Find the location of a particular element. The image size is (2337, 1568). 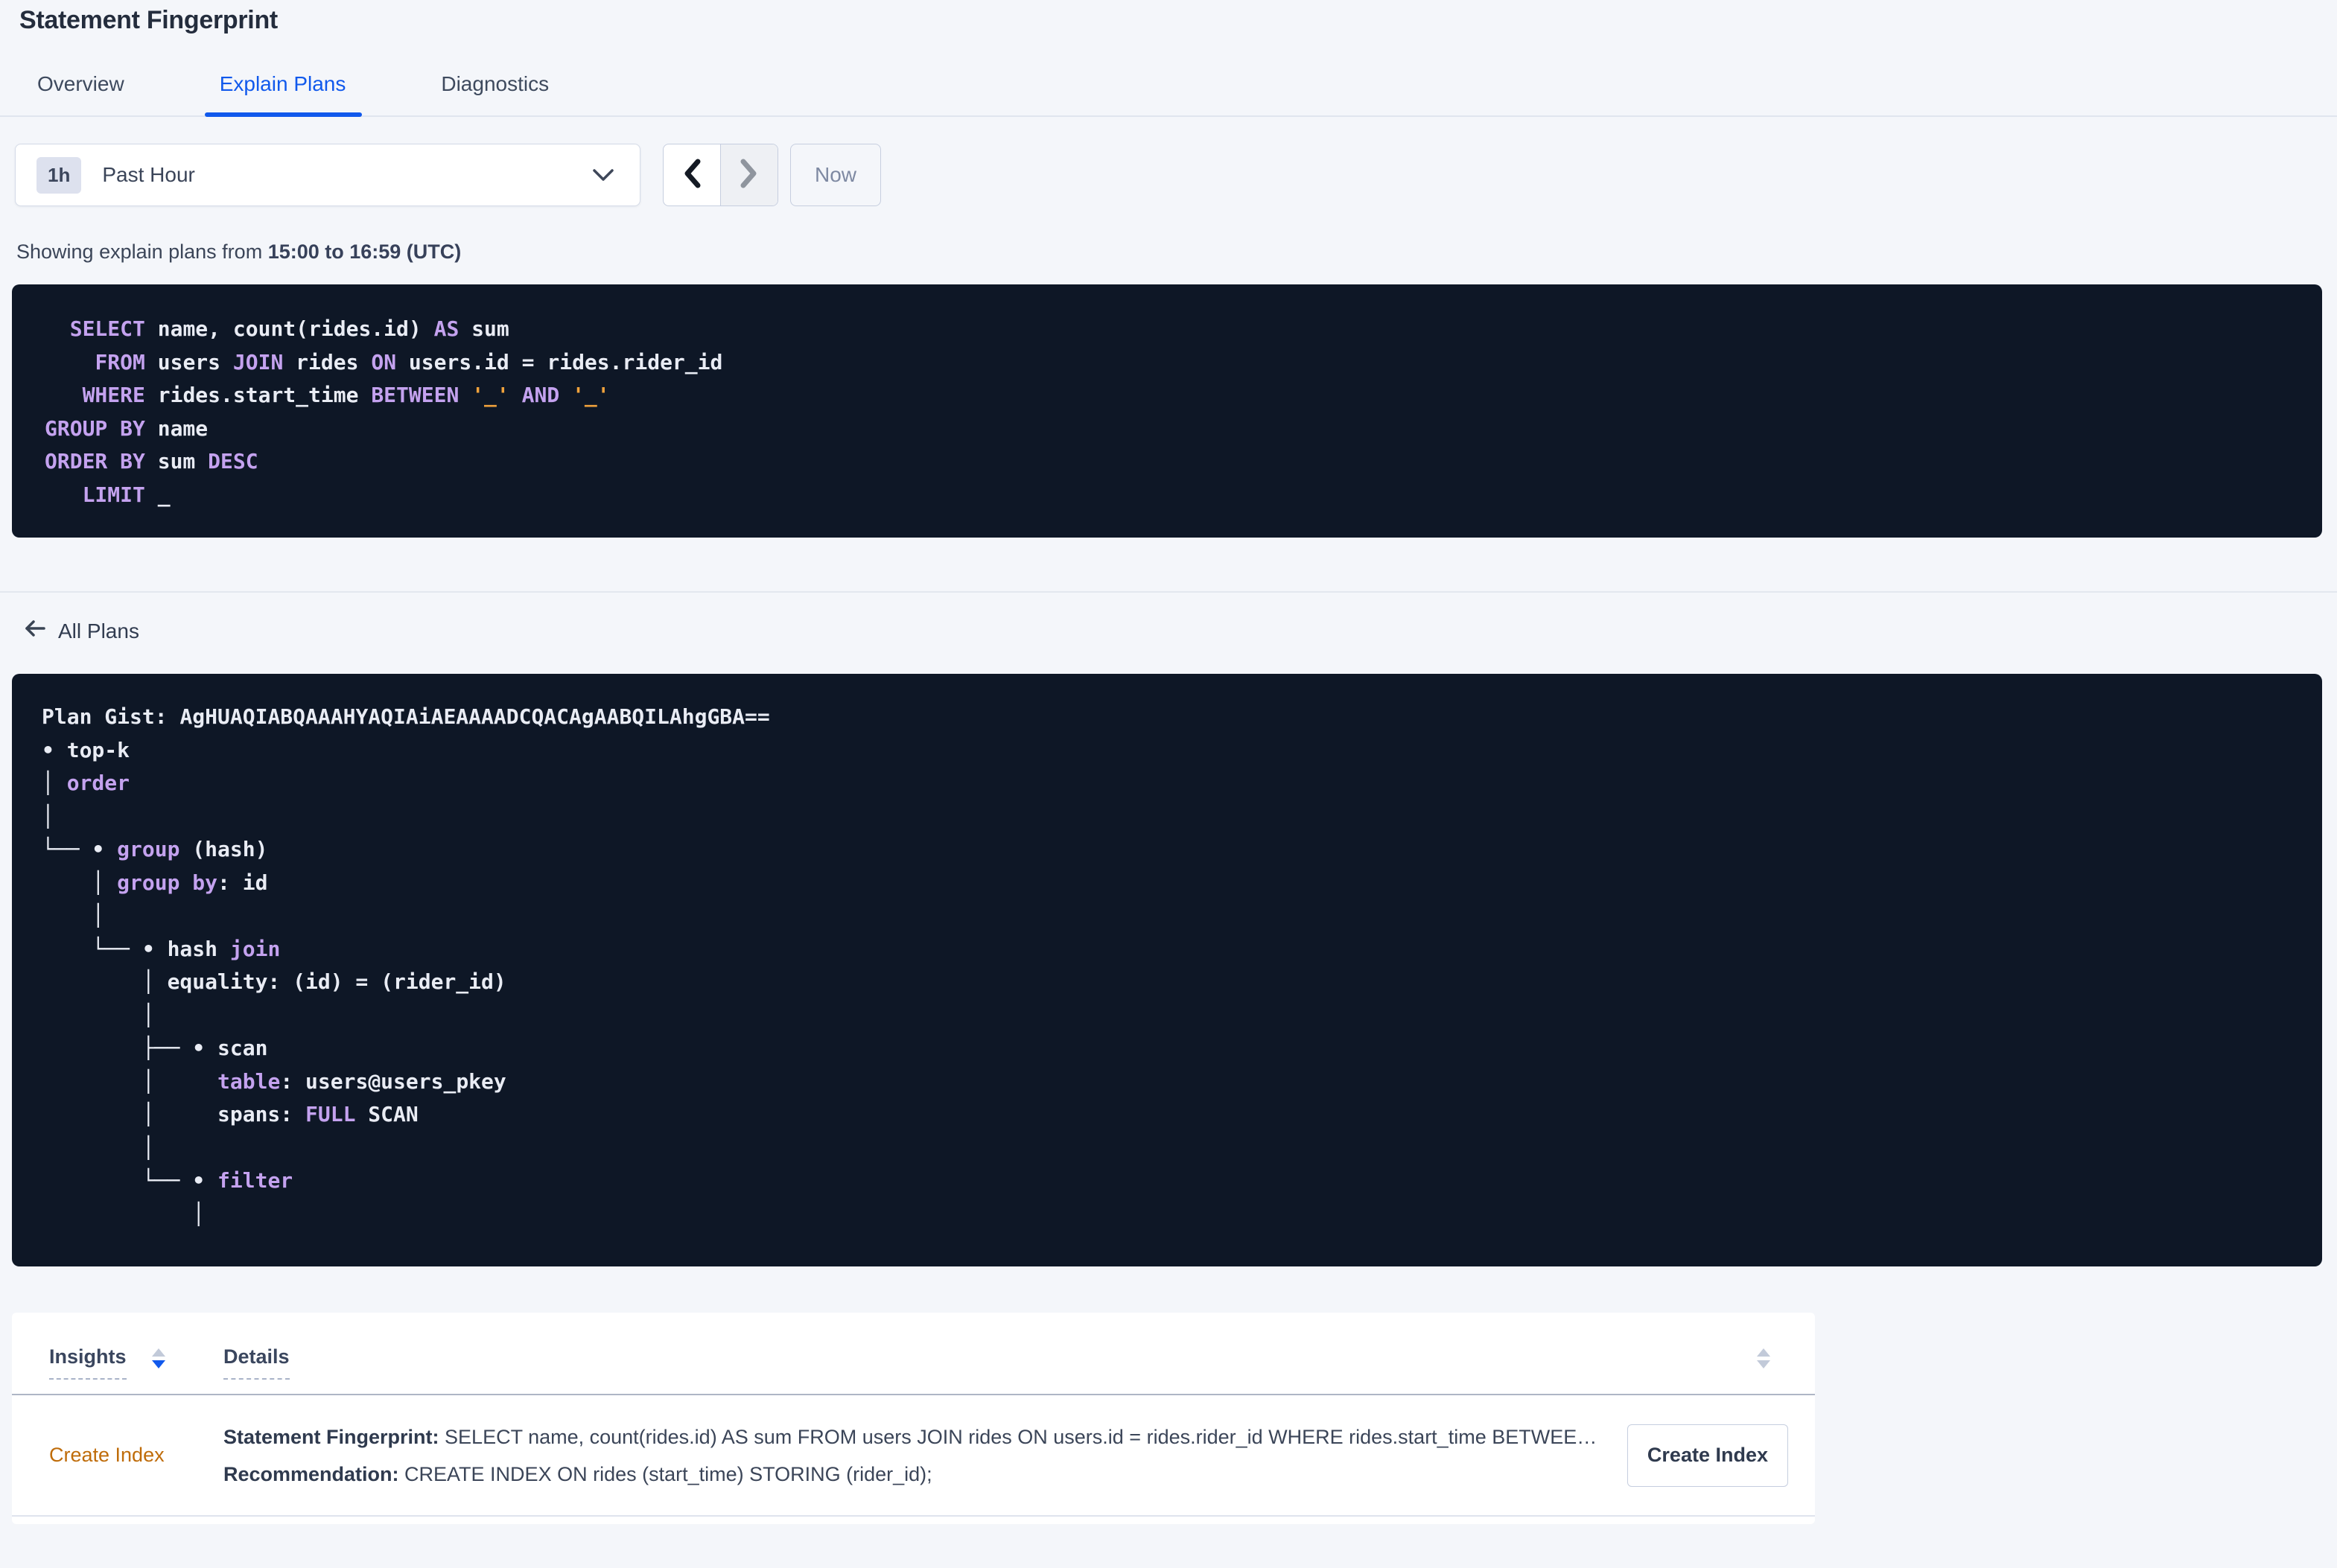

chevron-right-icon is located at coordinates (749, 175).